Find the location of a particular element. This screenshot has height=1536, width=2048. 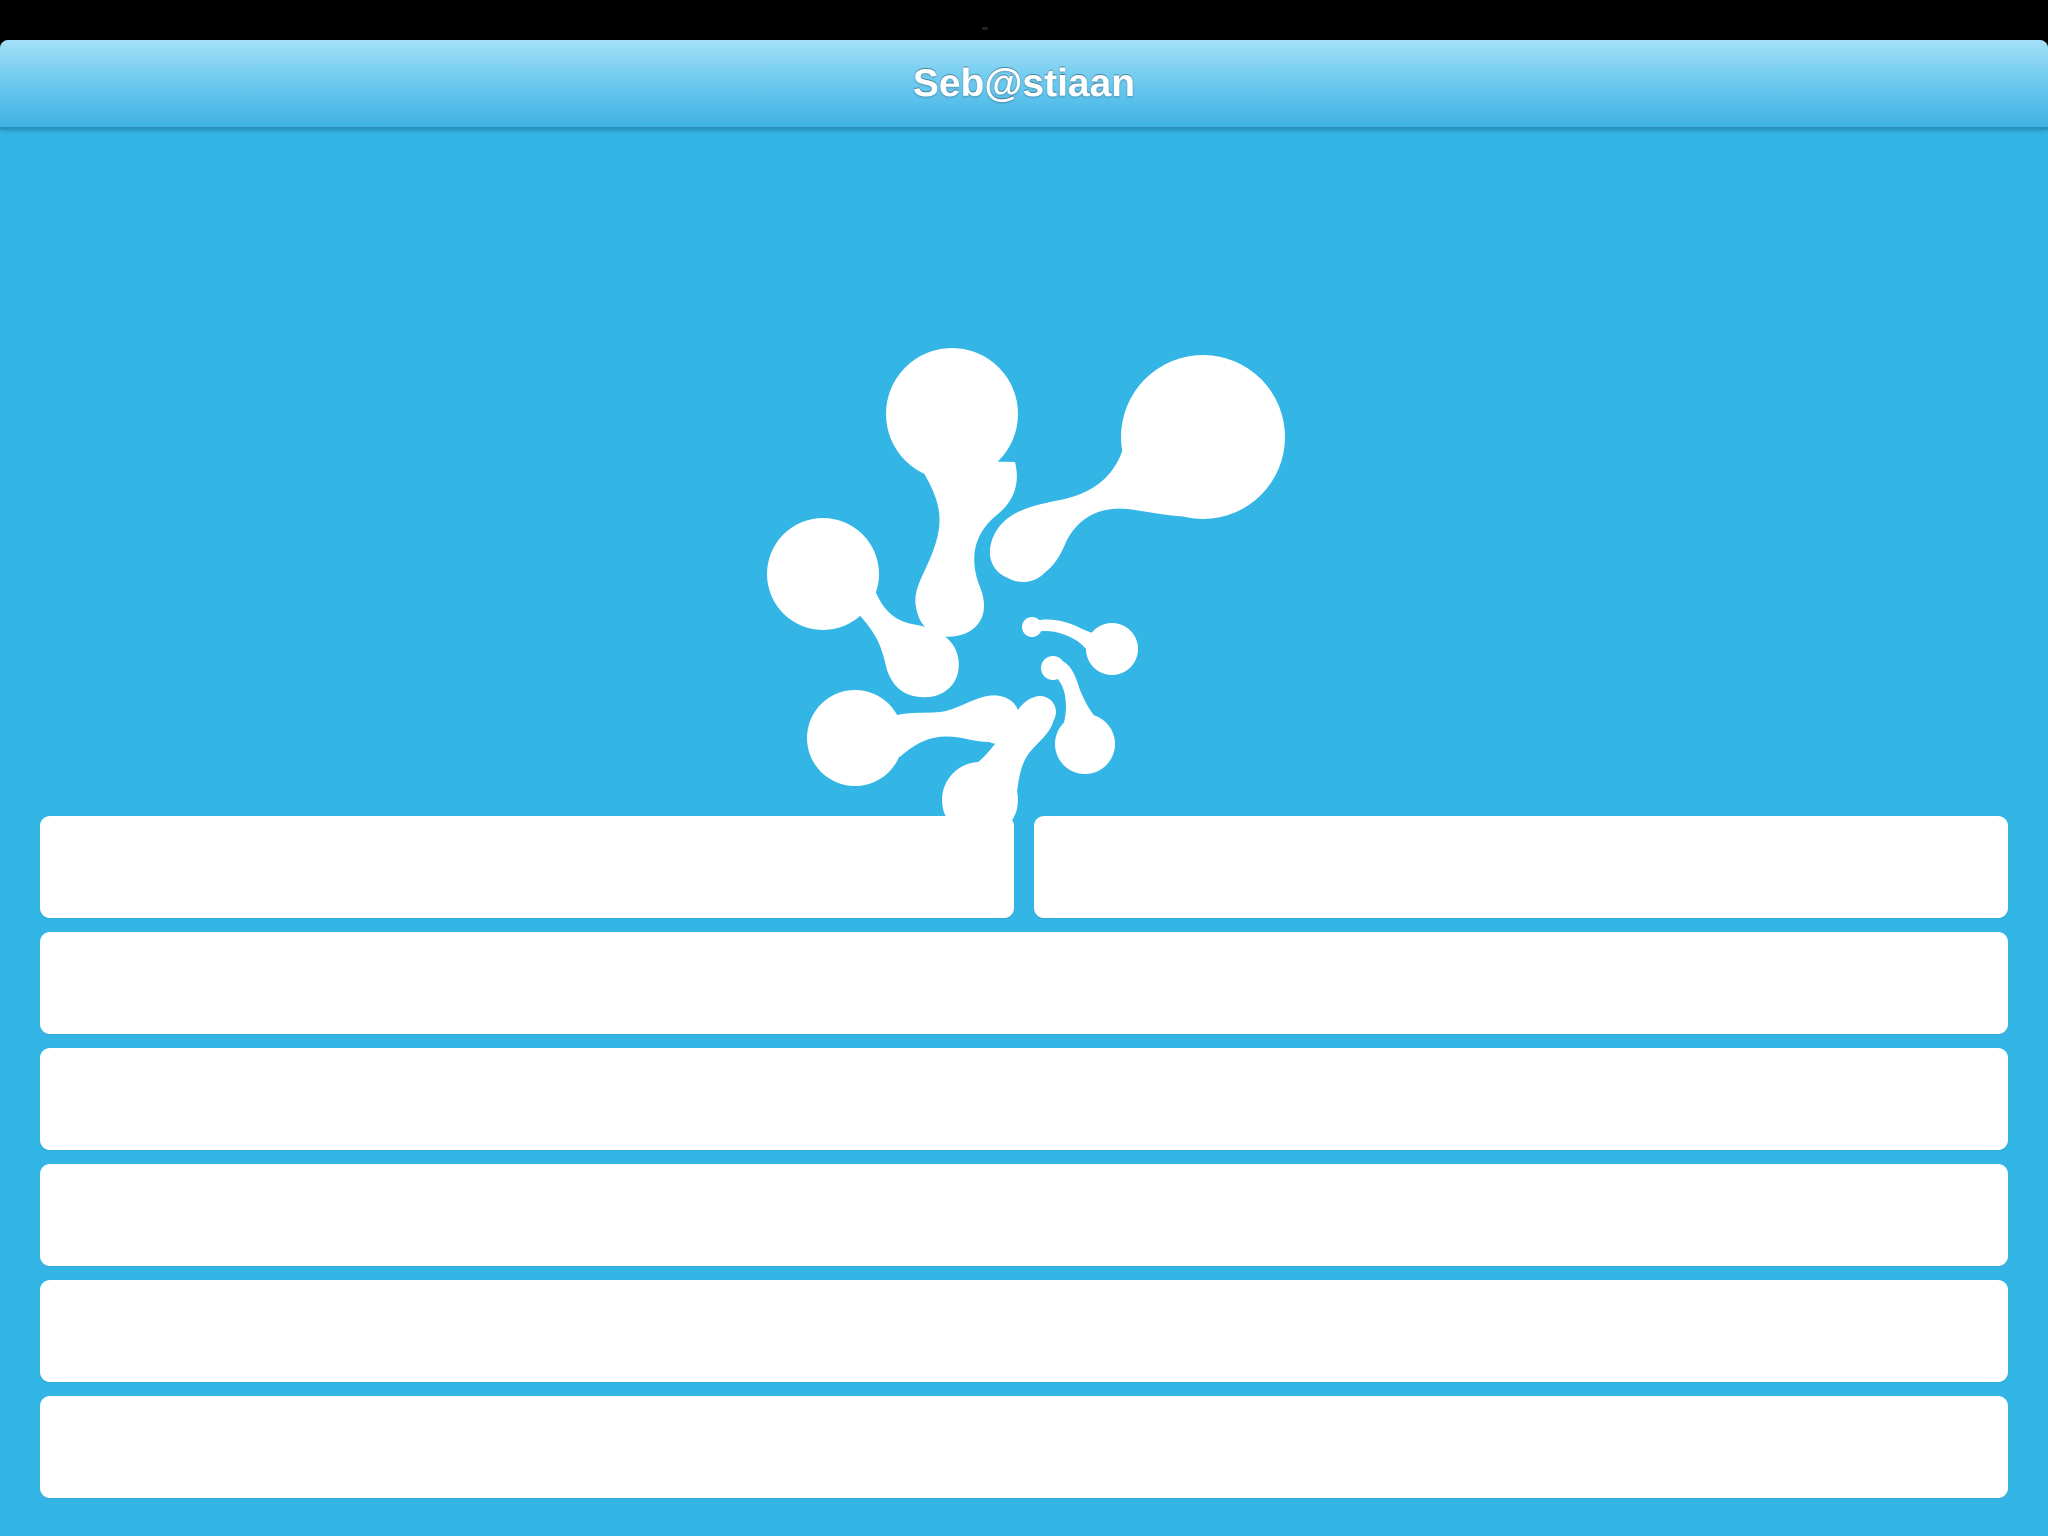

menu-button-5-label is located at coordinates (1024, 1215).